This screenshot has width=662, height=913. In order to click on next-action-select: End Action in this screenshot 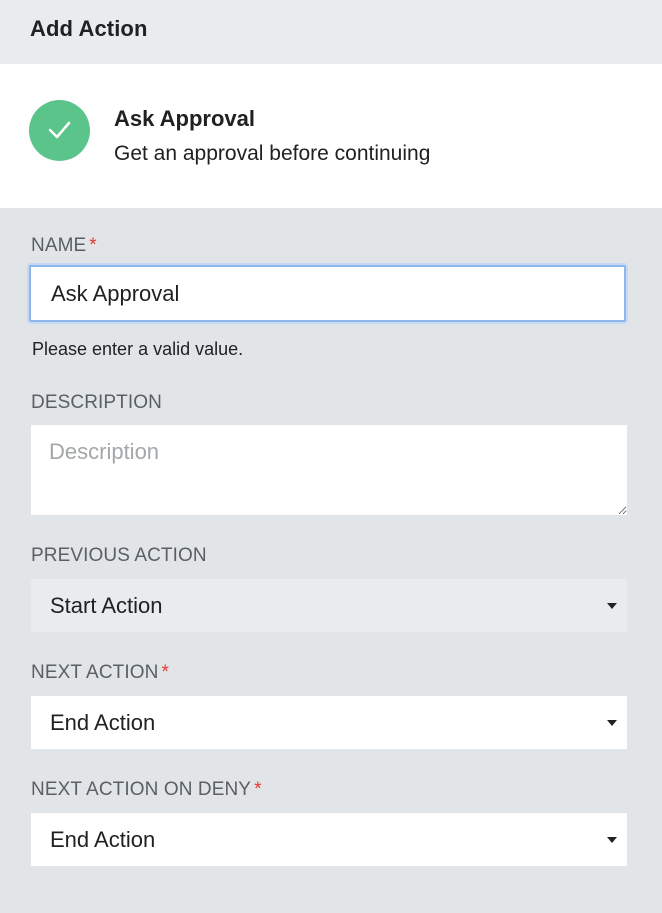, I will do `click(329, 722)`.